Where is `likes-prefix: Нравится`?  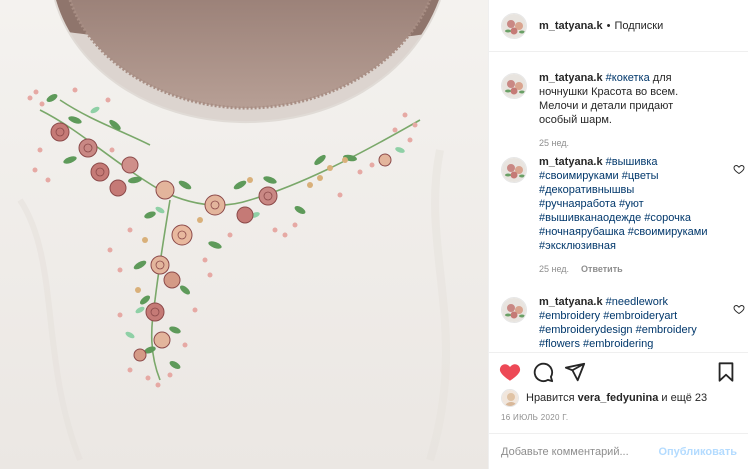 likes-prefix: Нравится is located at coordinates (550, 398).